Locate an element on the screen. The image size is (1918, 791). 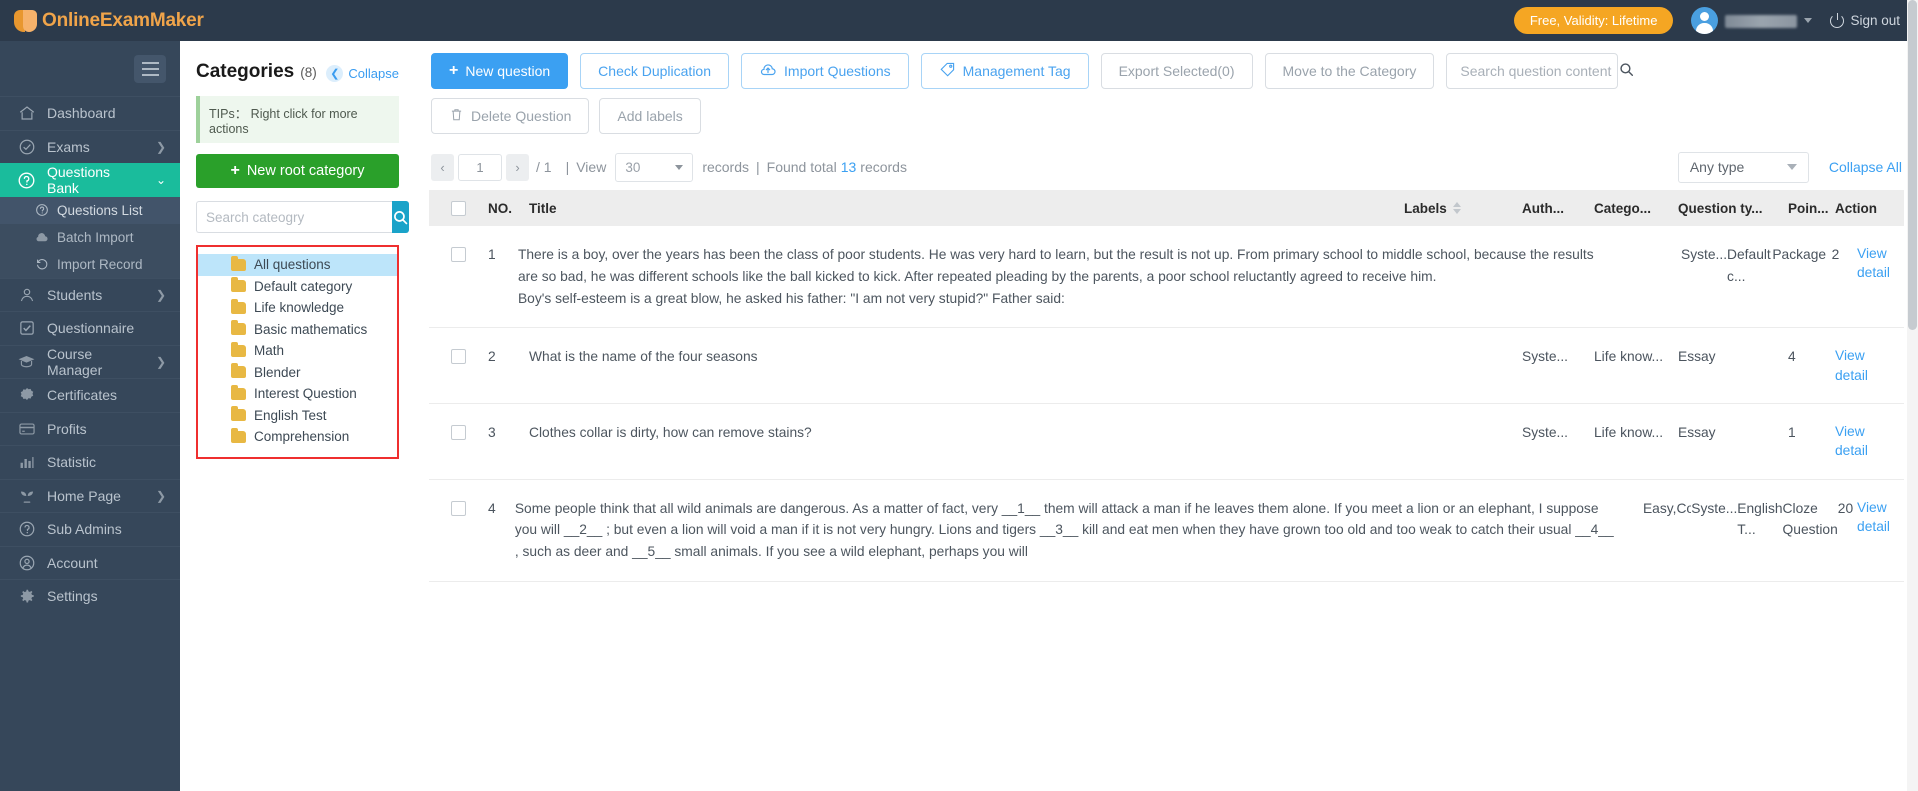
user-menu is located at coordinates (1752, 20).